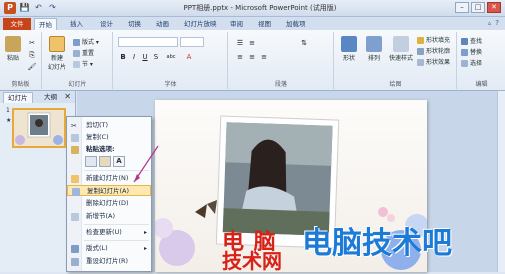  I want to click on close-button: ✕, so click(494, 7).